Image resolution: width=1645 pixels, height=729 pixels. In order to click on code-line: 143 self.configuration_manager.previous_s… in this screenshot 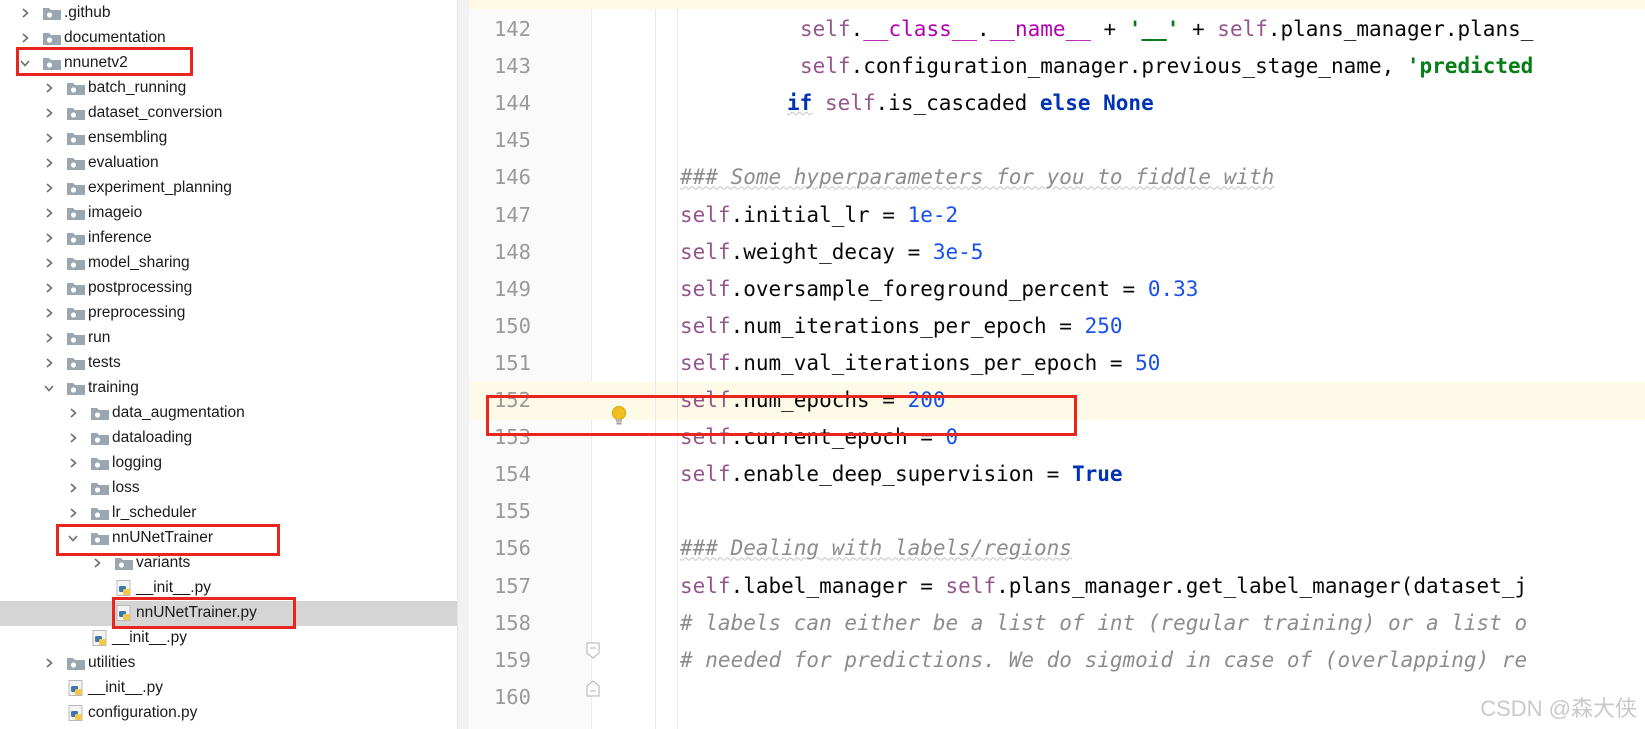, I will do `click(1057, 67)`.